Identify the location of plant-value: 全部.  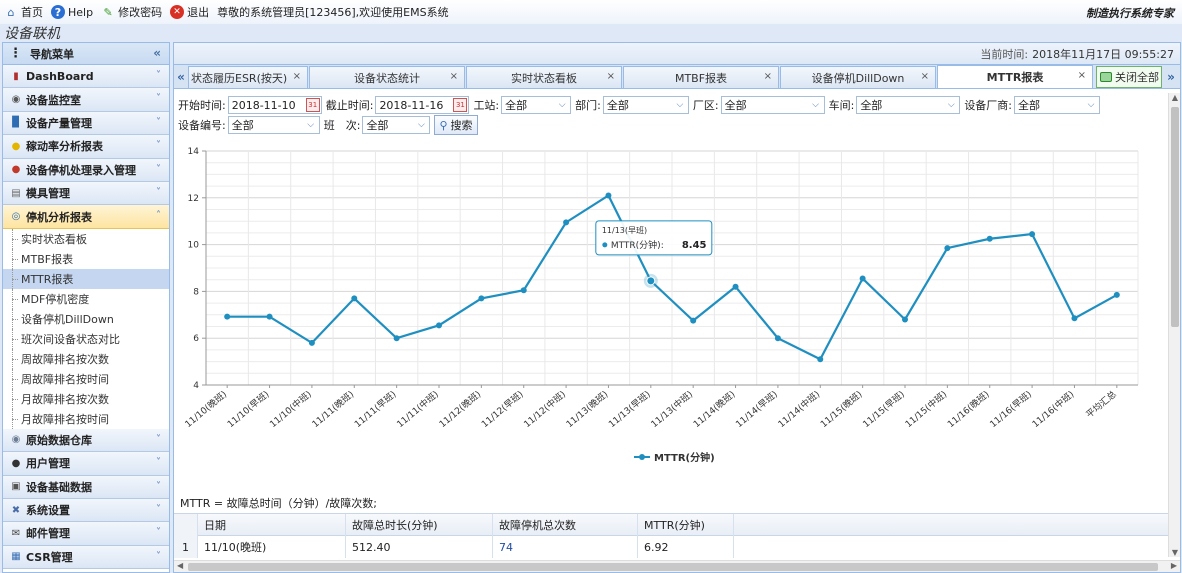
(735, 105).